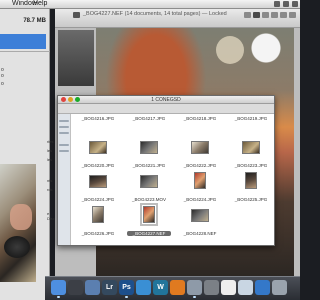 The height and width of the screenshot is (300, 320). I want to click on file-item: _BOG4228.NEF, so click(200, 221).